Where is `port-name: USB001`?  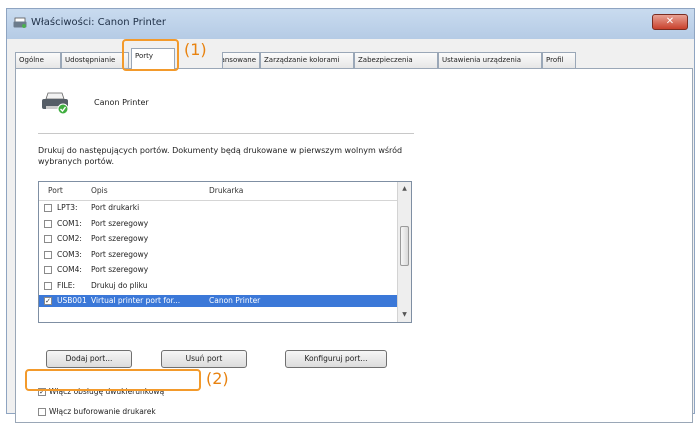
port-name: USB001 is located at coordinates (72, 300).